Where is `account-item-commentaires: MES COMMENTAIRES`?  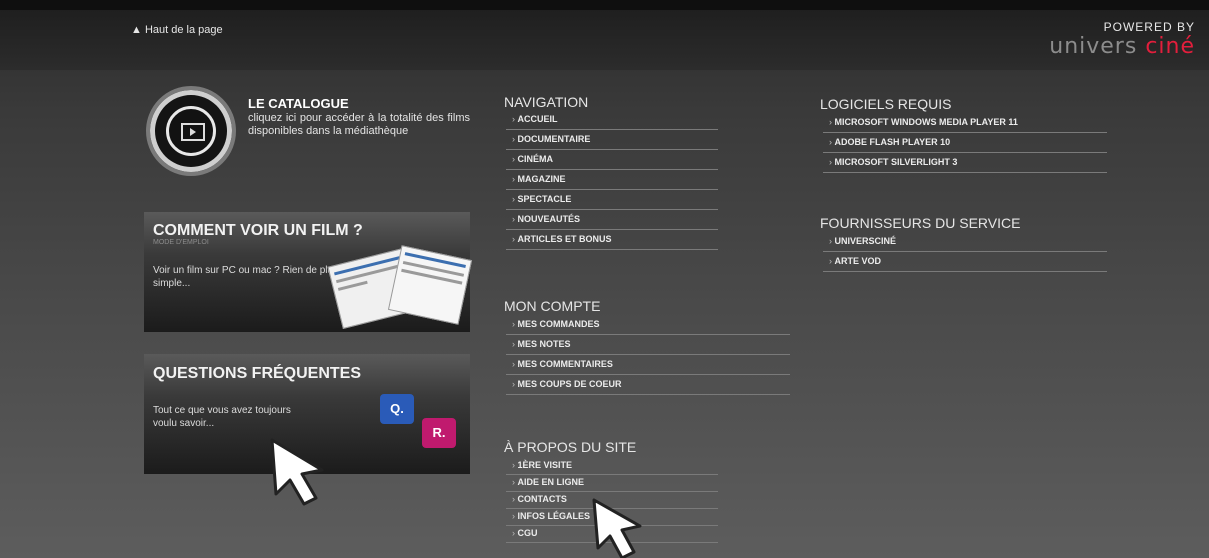 account-item-commentaires: MES COMMENTAIRES is located at coordinates (648, 365).